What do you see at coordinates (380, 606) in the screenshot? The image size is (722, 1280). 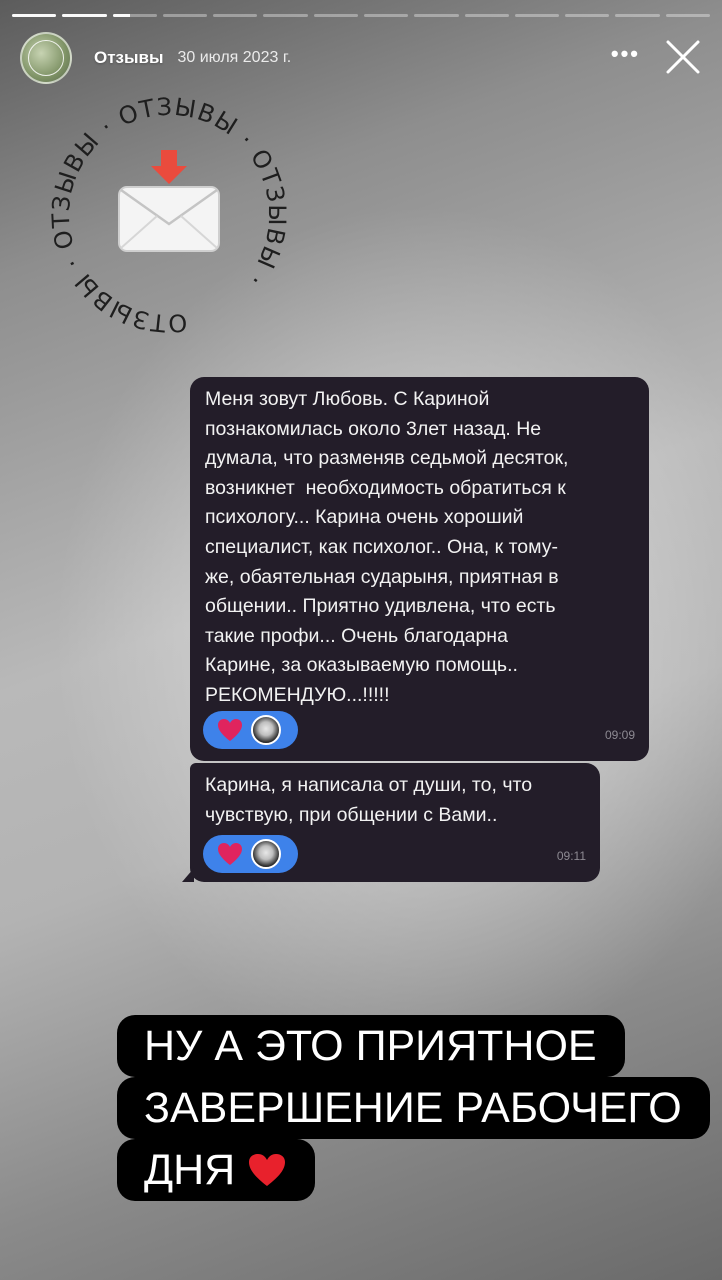 I see `message-line: общении.. Приятно удивлена, что есть` at bounding box center [380, 606].